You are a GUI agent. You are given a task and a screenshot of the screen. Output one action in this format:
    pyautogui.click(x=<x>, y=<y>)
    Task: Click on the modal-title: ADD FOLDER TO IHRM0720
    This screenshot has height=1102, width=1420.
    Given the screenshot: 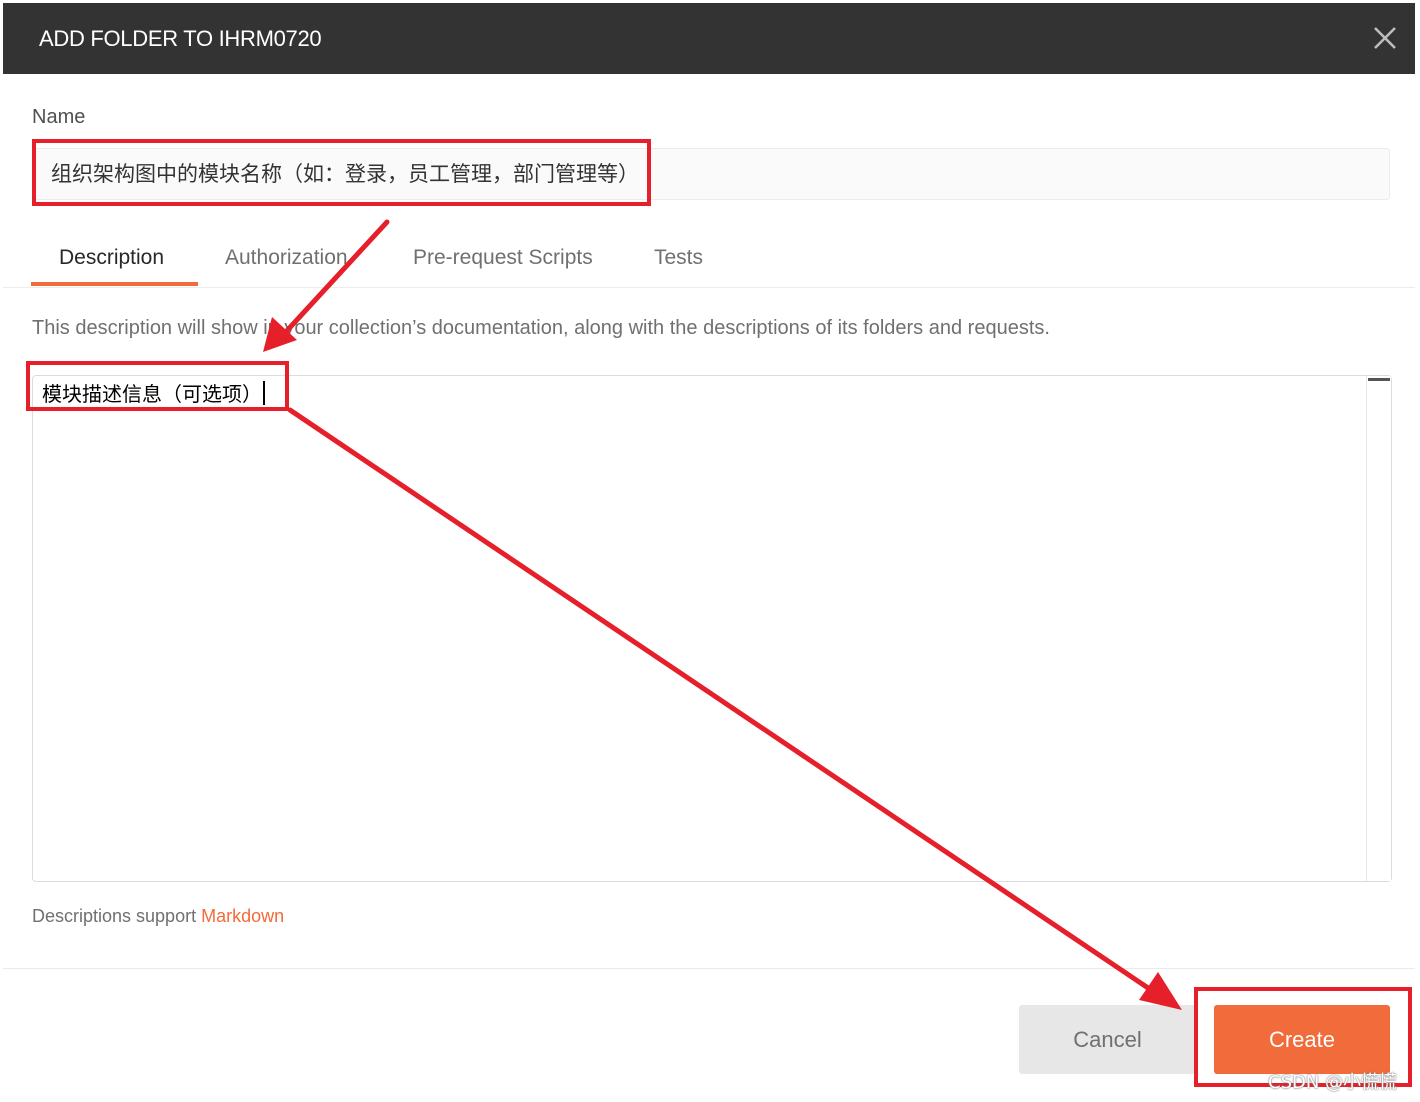 What is the action you would take?
    pyautogui.click(x=180, y=38)
    